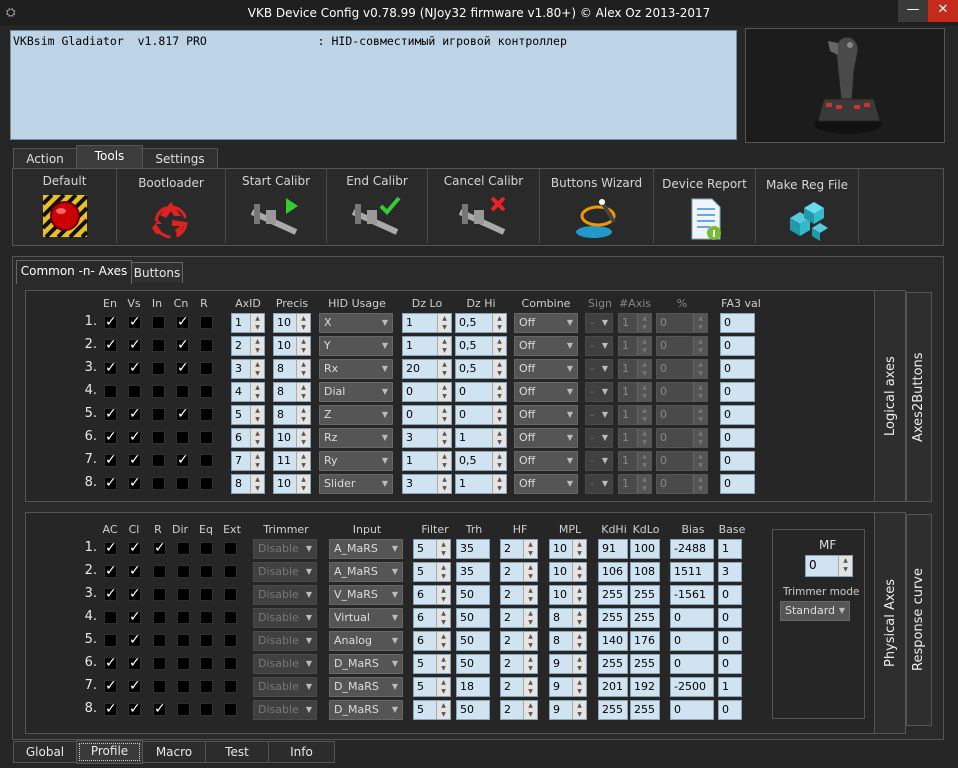 This screenshot has width=958, height=768. Describe the element at coordinates (568, 572) in the screenshot. I see `mpl-spinbox: 10 ▲ ▼` at that location.